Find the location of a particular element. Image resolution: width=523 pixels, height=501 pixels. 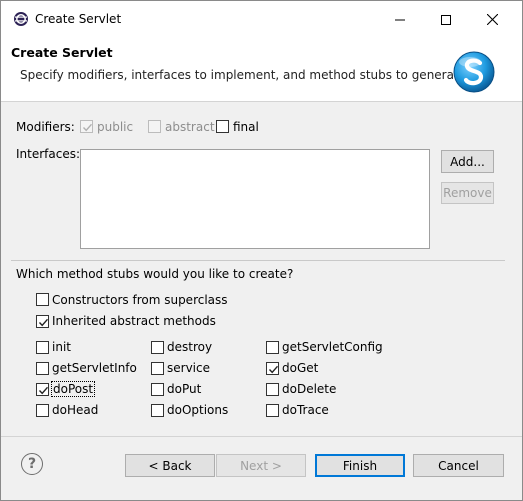

public-label: public is located at coordinates (115, 127).